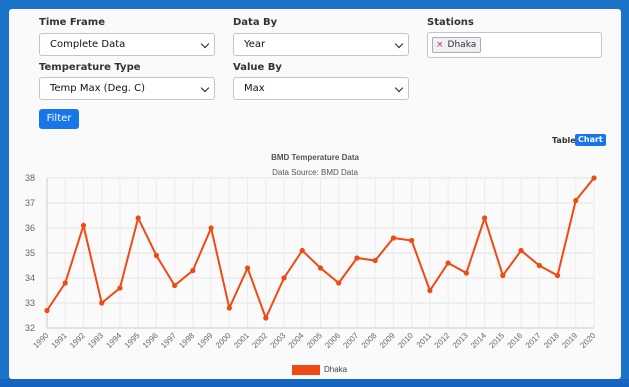 Image resolution: width=629 pixels, height=387 pixels. Describe the element at coordinates (442, 340) in the screenshot. I see `x-tick-label: 2012` at that location.